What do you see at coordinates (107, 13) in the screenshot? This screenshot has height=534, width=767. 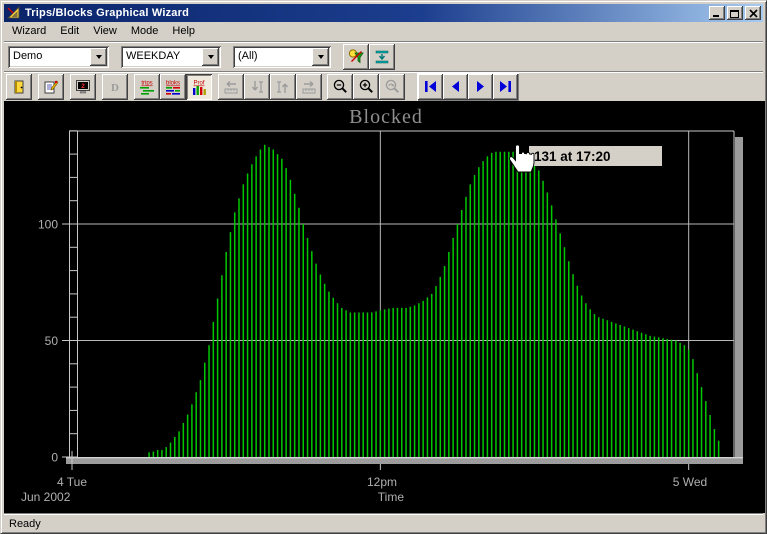 I see `window-title: Trips/Blocks Graphical Wizard` at bounding box center [107, 13].